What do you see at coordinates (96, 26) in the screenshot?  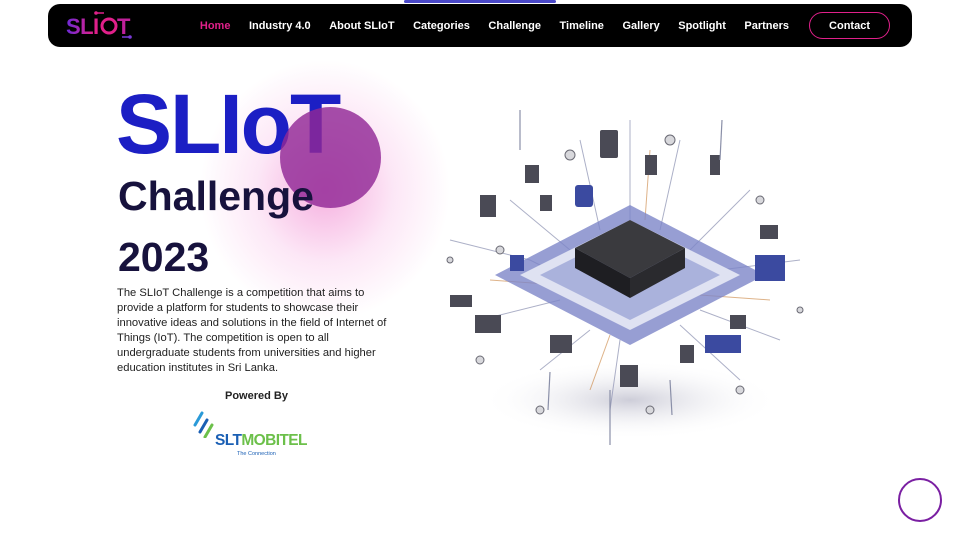 I see `svg-text: I` at bounding box center [96, 26].